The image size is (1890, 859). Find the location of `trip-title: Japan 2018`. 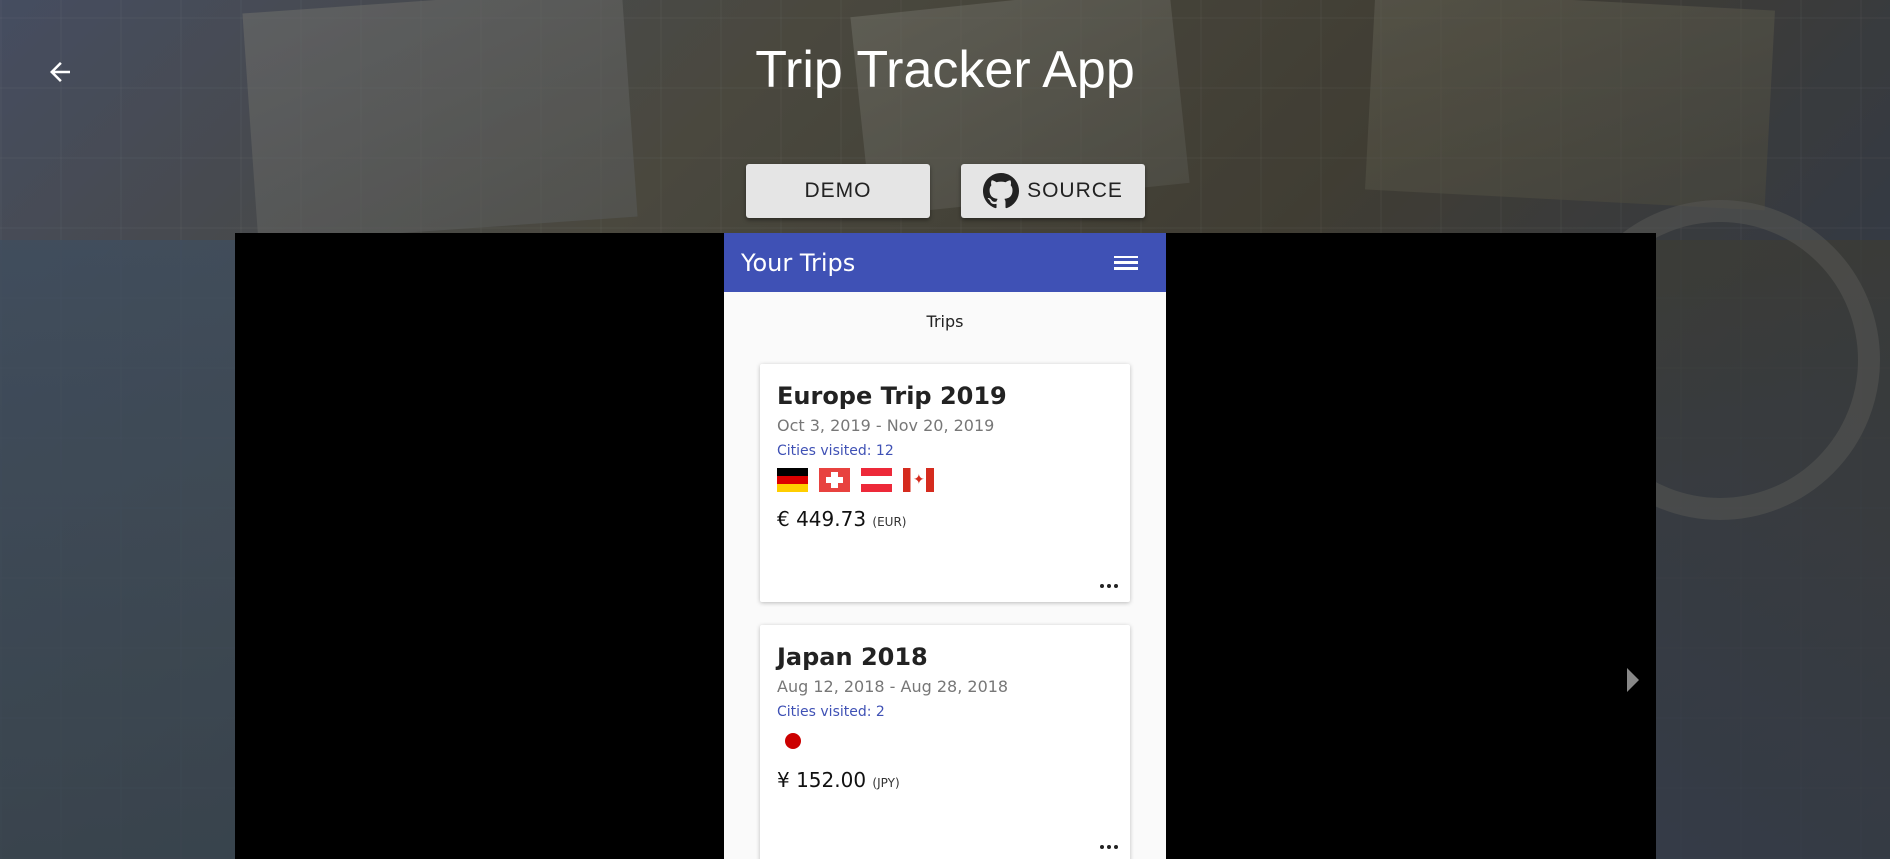

trip-title: Japan 2018 is located at coordinates (852, 657).